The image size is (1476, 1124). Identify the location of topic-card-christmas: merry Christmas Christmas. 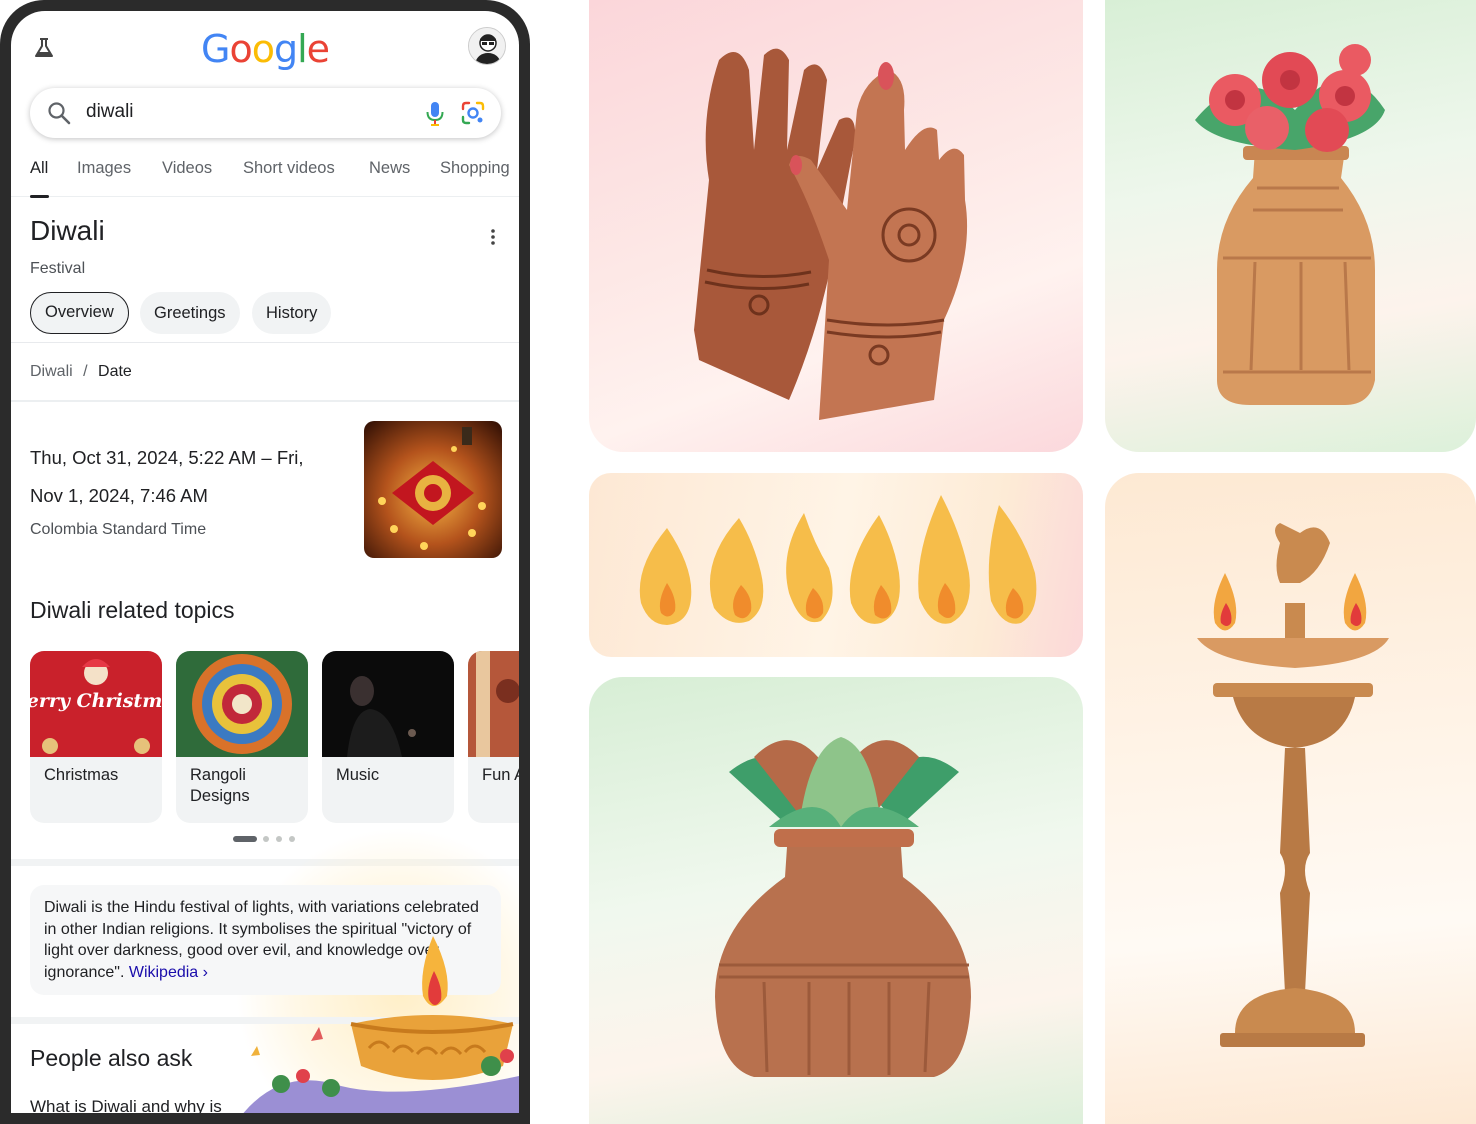
(96, 737).